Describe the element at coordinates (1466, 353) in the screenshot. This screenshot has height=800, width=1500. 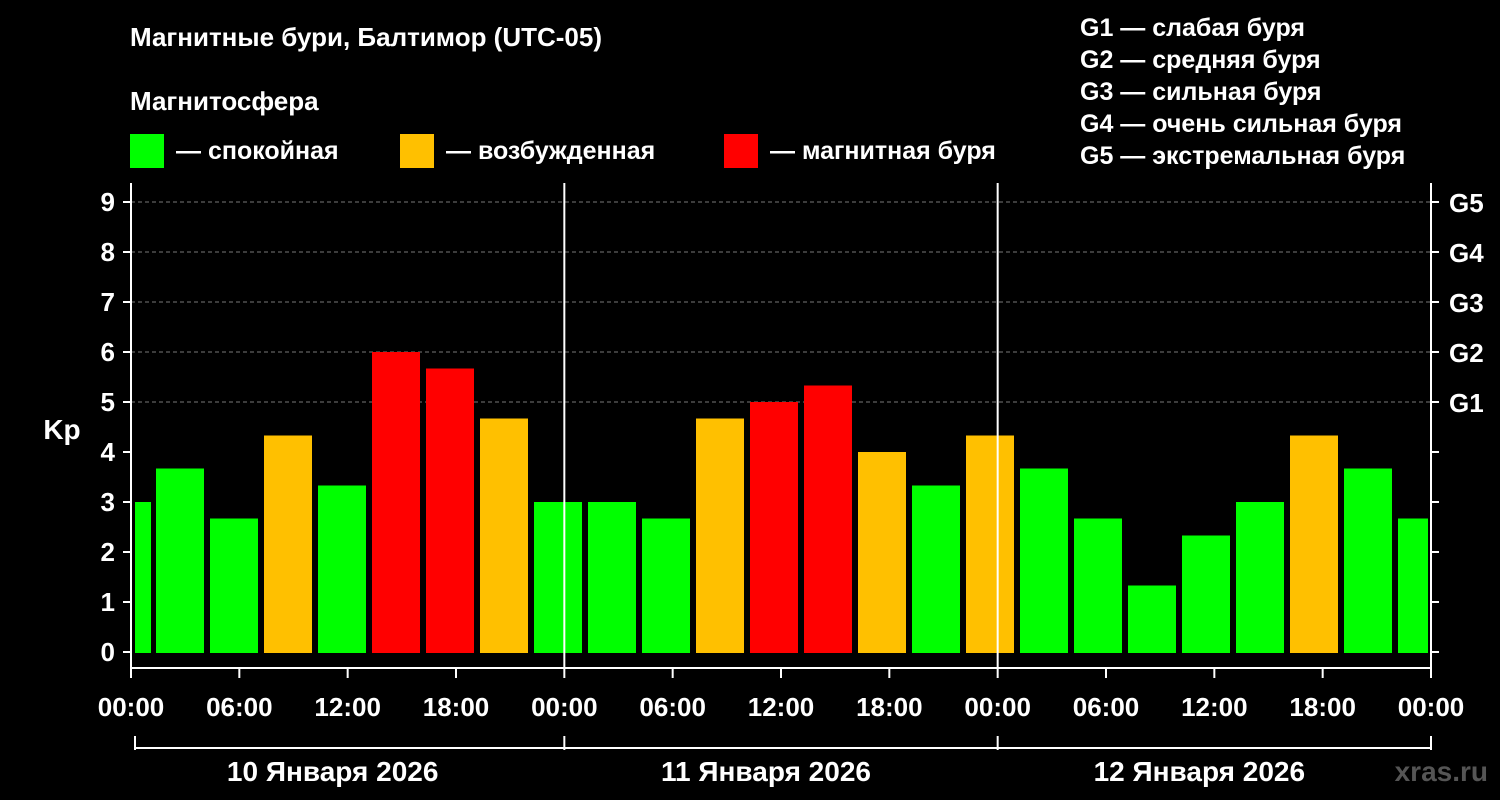
I see `g-level-label: G2` at that location.